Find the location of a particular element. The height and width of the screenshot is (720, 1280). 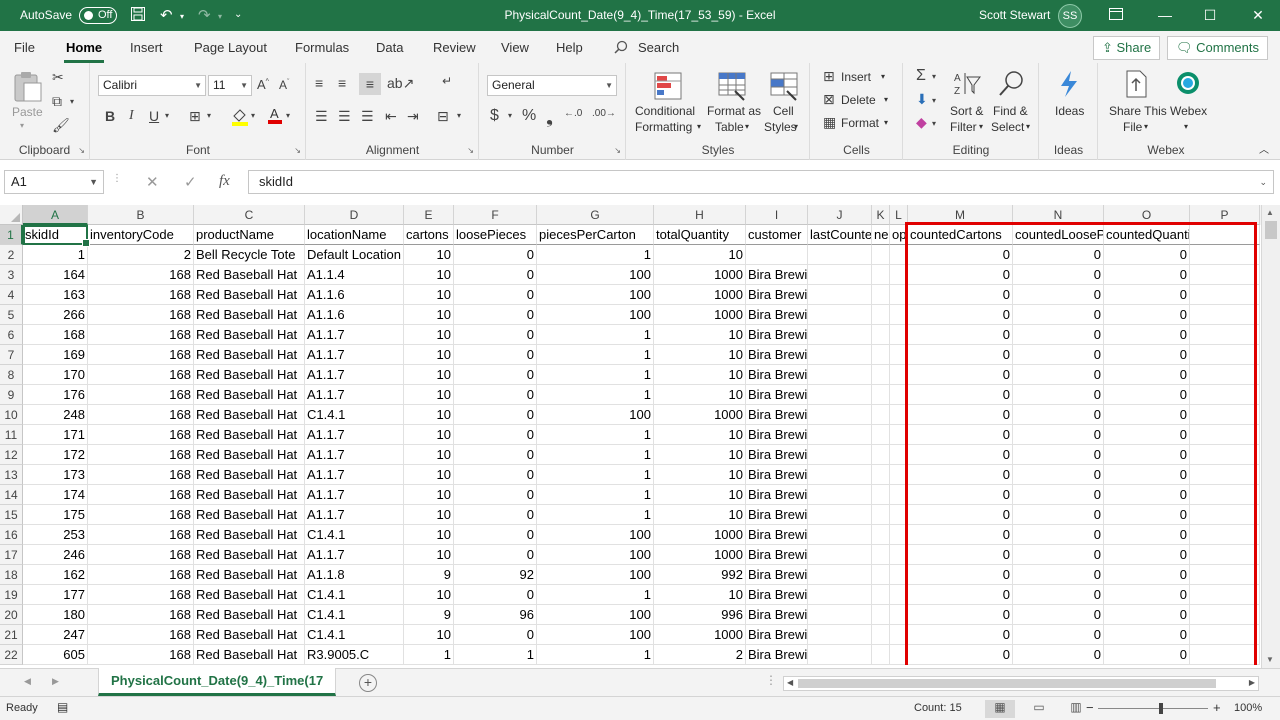

cancel-icon: ✕ is located at coordinates (152, 182).